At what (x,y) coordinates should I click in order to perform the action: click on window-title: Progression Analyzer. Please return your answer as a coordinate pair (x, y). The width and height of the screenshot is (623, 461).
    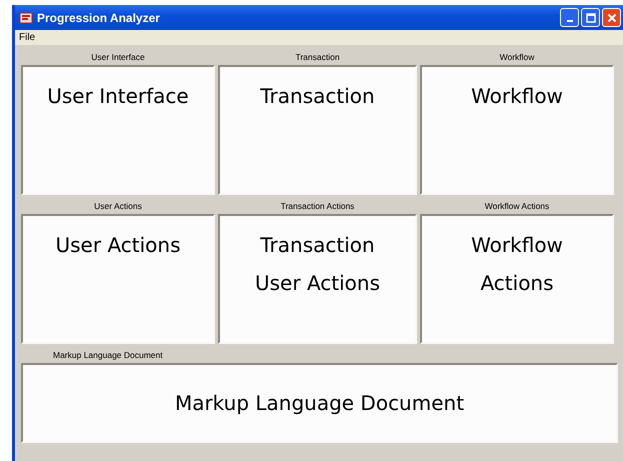
    Looking at the image, I should click on (98, 17).